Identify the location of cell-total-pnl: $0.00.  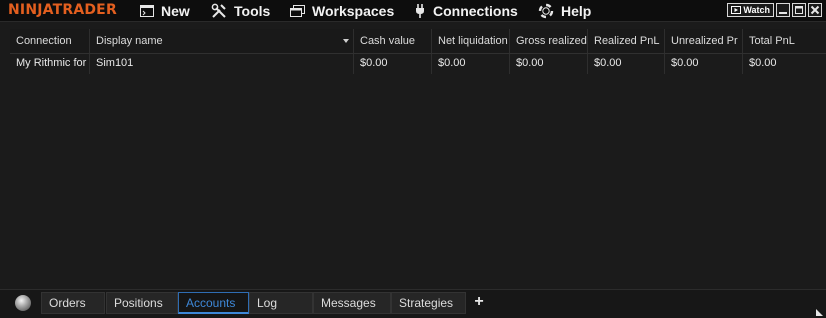
(763, 63).